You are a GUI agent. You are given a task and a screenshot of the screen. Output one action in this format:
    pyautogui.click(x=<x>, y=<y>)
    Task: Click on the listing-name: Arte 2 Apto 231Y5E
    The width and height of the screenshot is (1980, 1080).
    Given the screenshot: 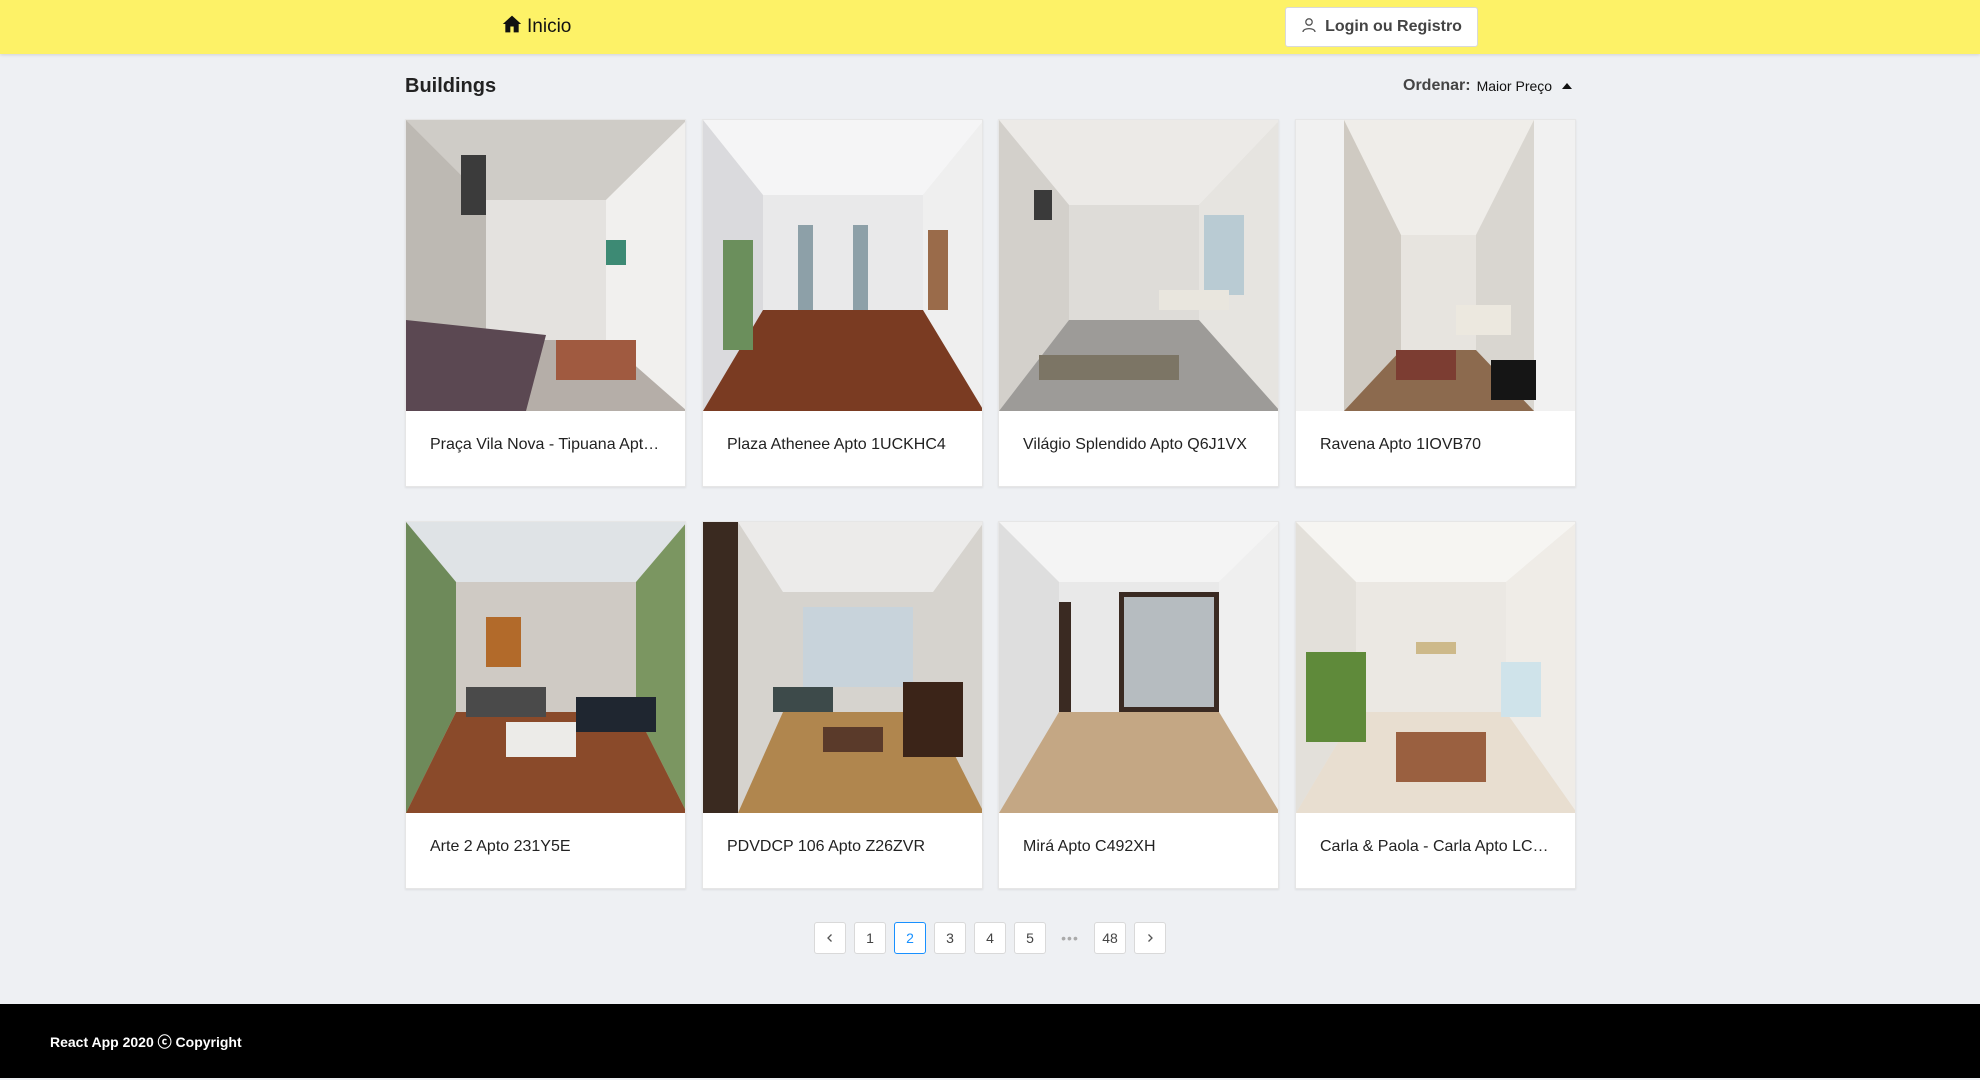 What is the action you would take?
    pyautogui.click(x=500, y=846)
    